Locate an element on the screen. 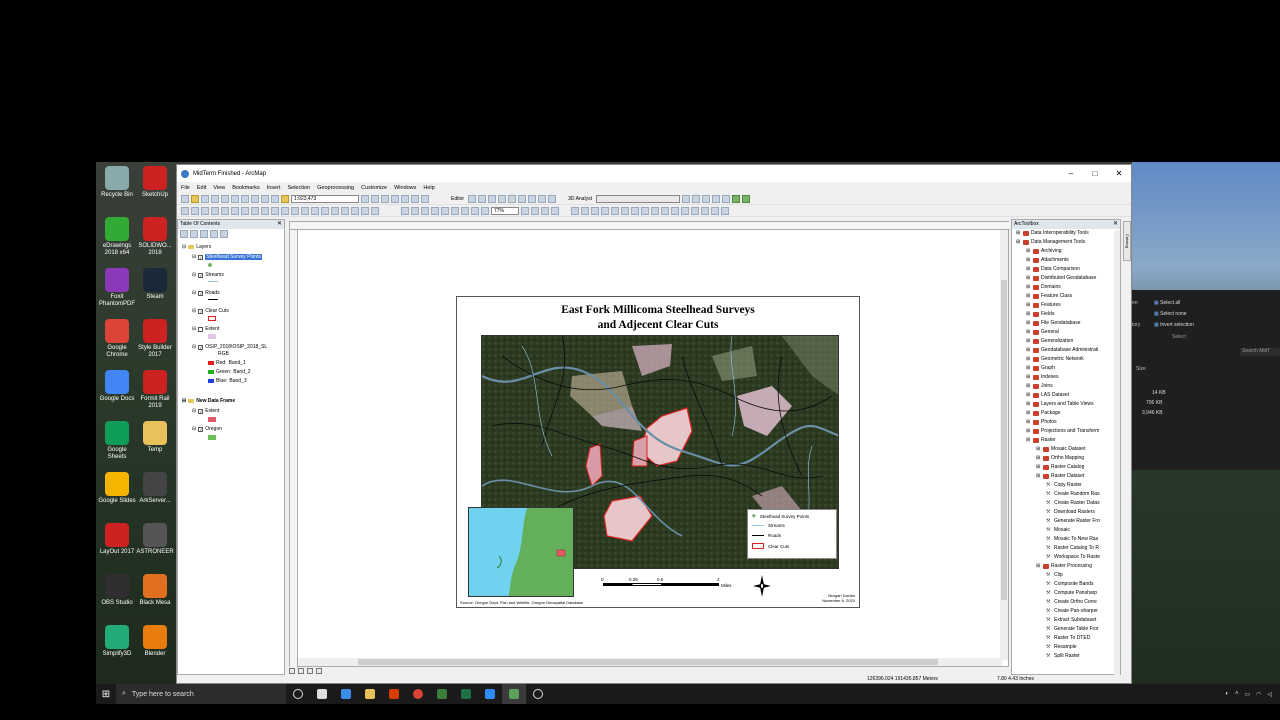 The width and height of the screenshot is (1280, 720). desktop-icon: Simplify3D is located at coordinates (117, 641).